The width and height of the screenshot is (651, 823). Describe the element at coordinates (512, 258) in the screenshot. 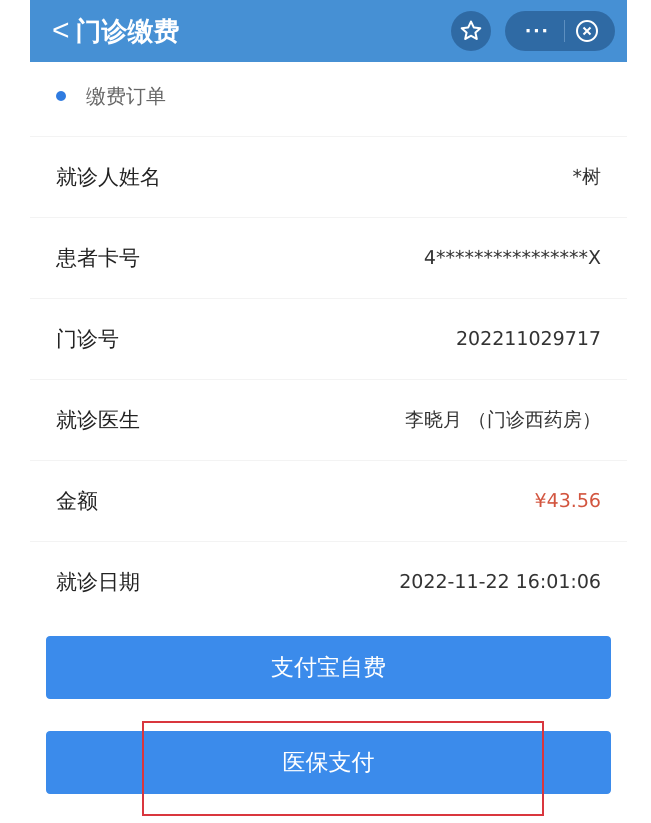

I see `field-value: 4****************X` at that location.